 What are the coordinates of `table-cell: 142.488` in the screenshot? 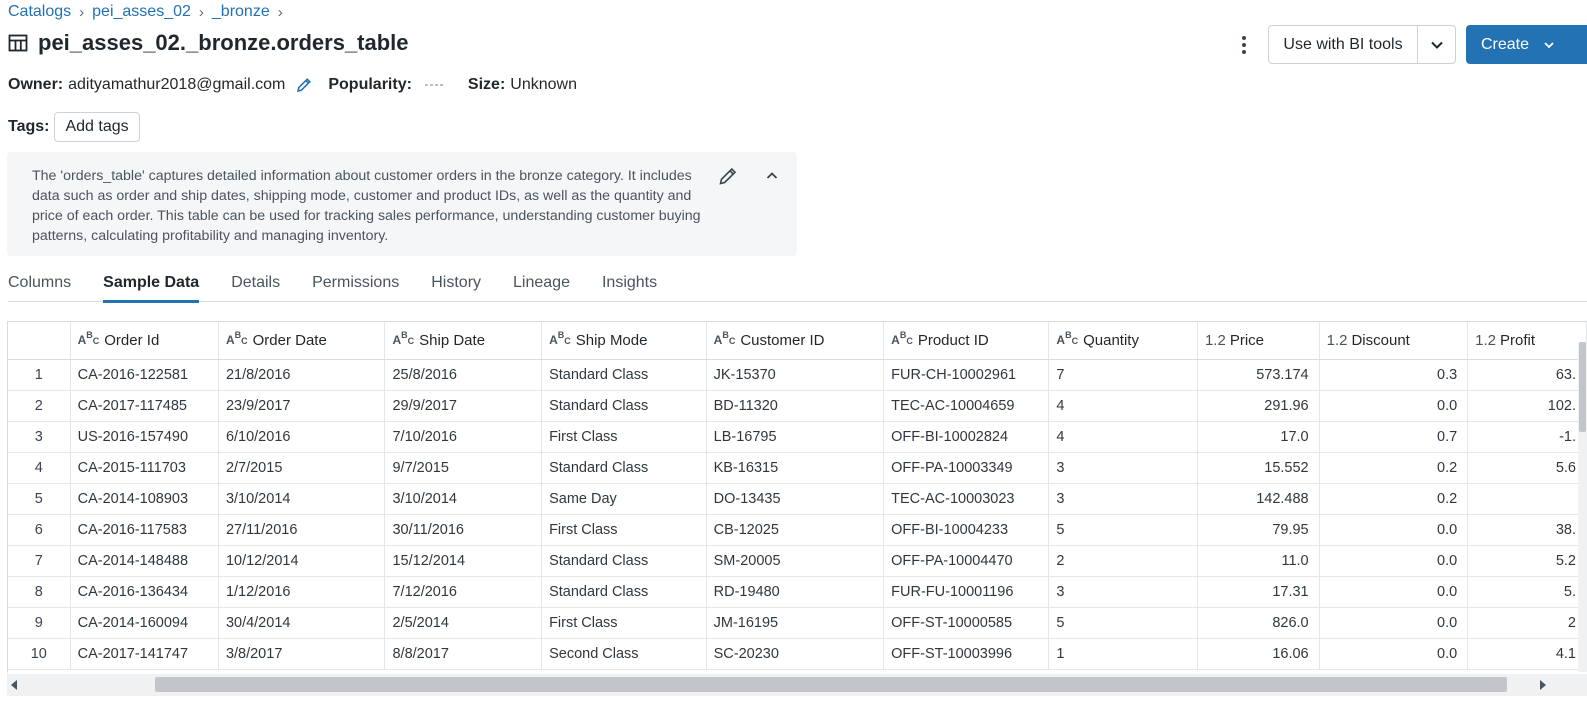 It's located at (1258, 499).